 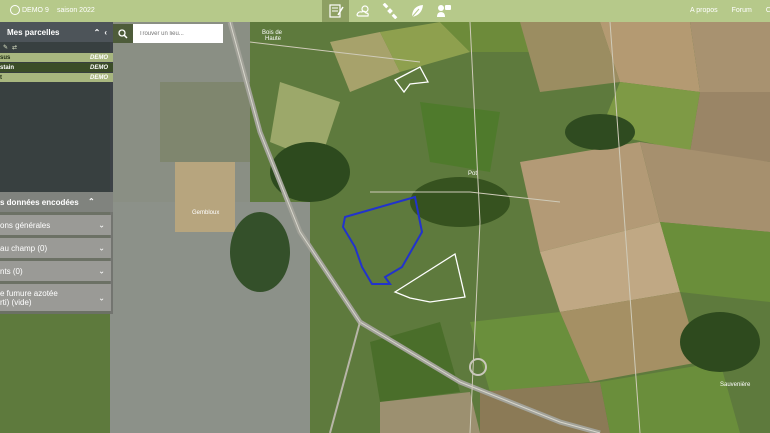 What do you see at coordinates (11, 271) in the screenshot?
I see `accordion-label: nts (0)` at bounding box center [11, 271].